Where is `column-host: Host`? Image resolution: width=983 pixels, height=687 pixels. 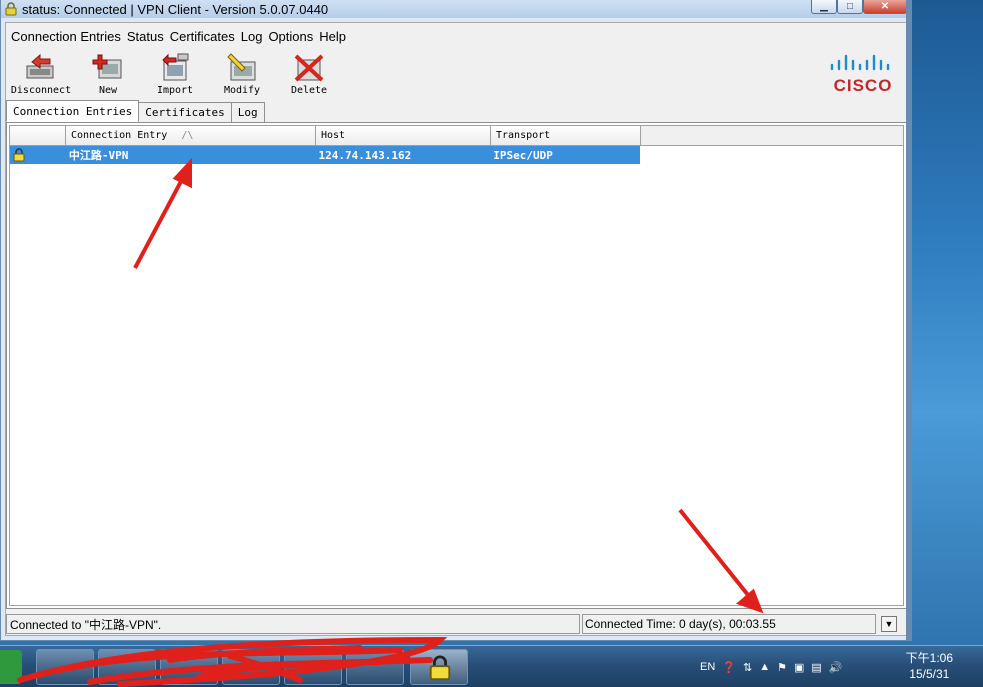 column-host: Host is located at coordinates (403, 135).